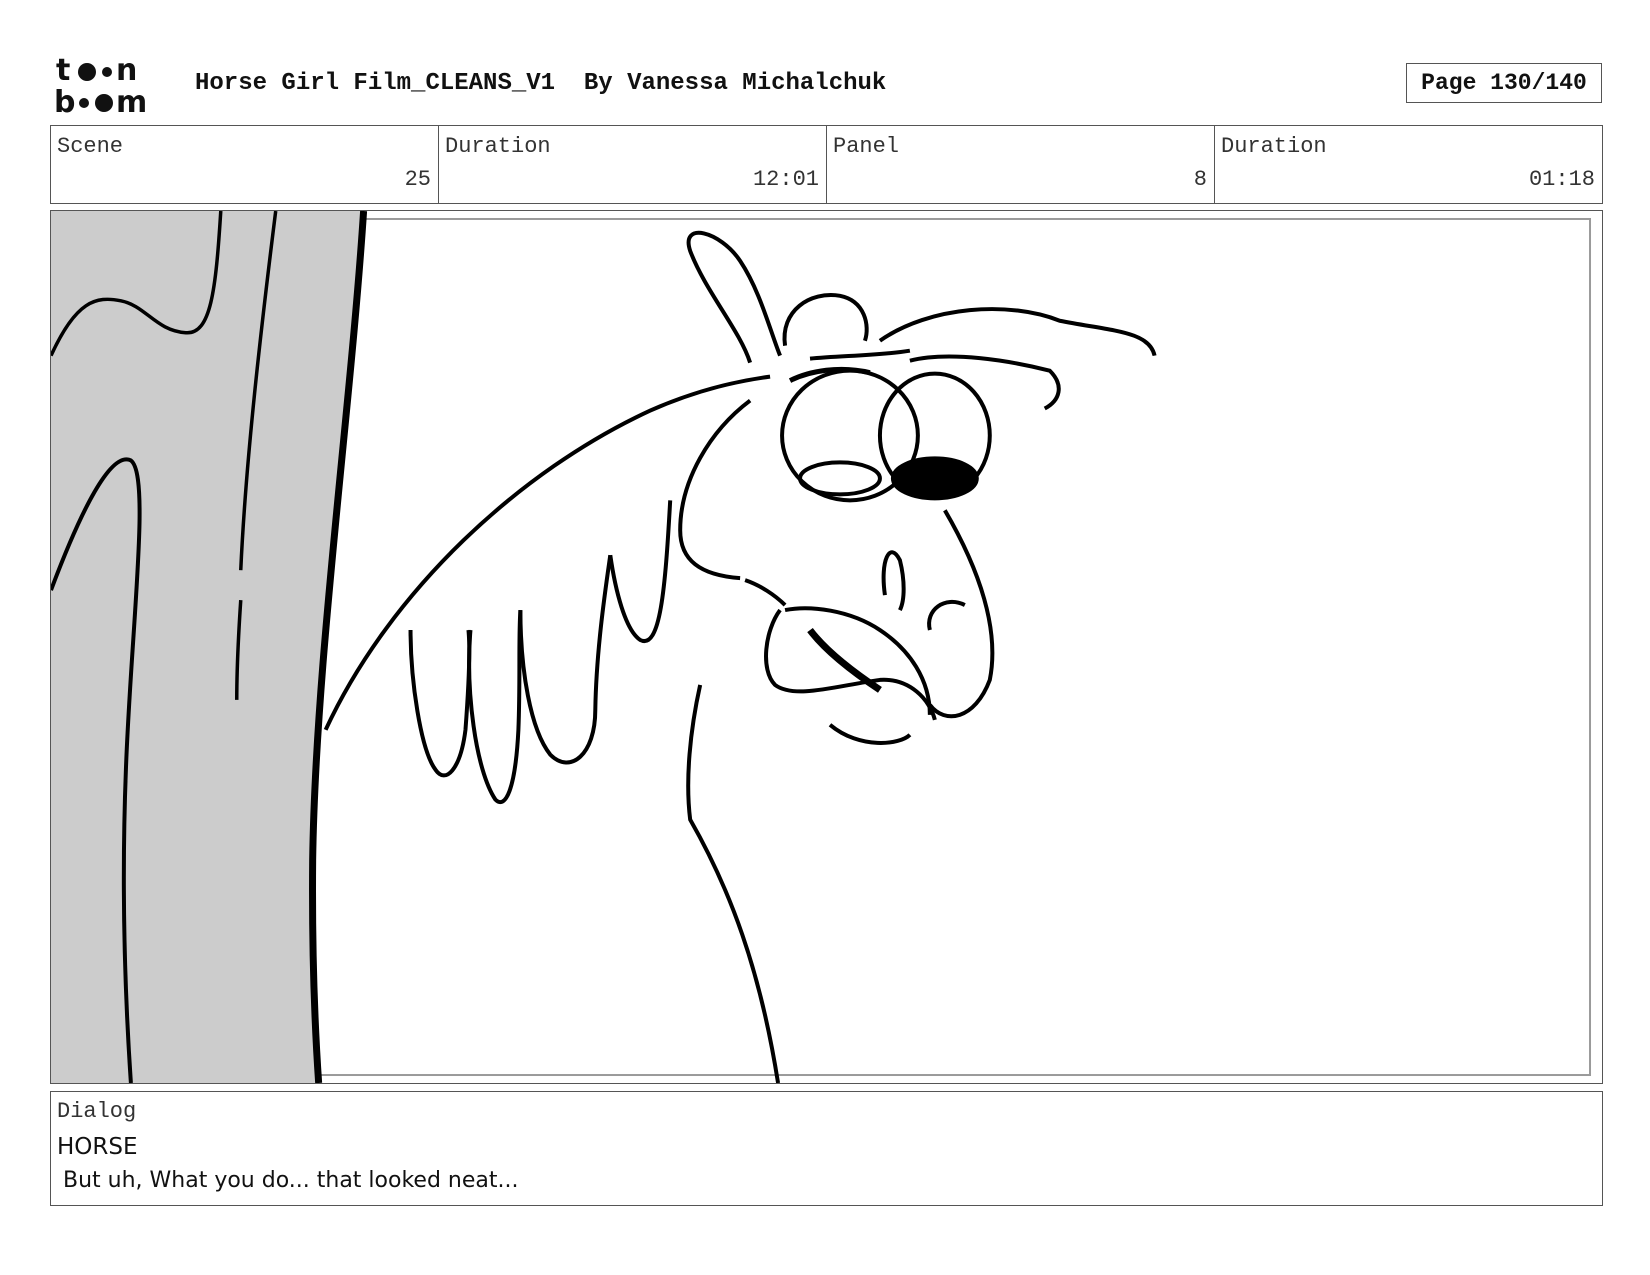  Describe the element at coordinates (633, 164) in the screenshot. I see `scene-duration-cell: Duration 12:01` at that location.